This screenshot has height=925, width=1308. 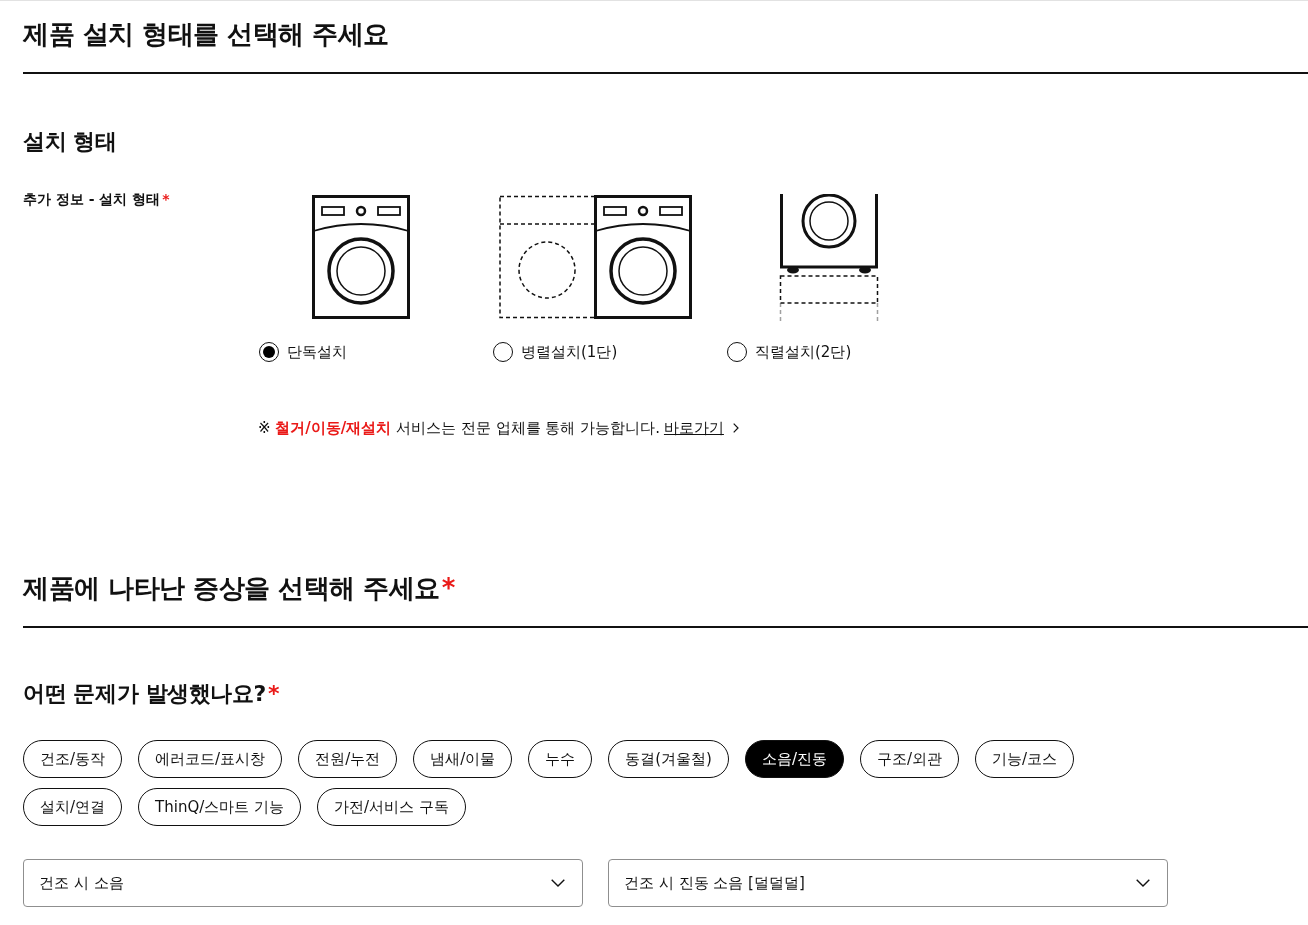 What do you see at coordinates (391, 807) in the screenshot?
I see `category-chip: 가전/서비스 구독` at bounding box center [391, 807].